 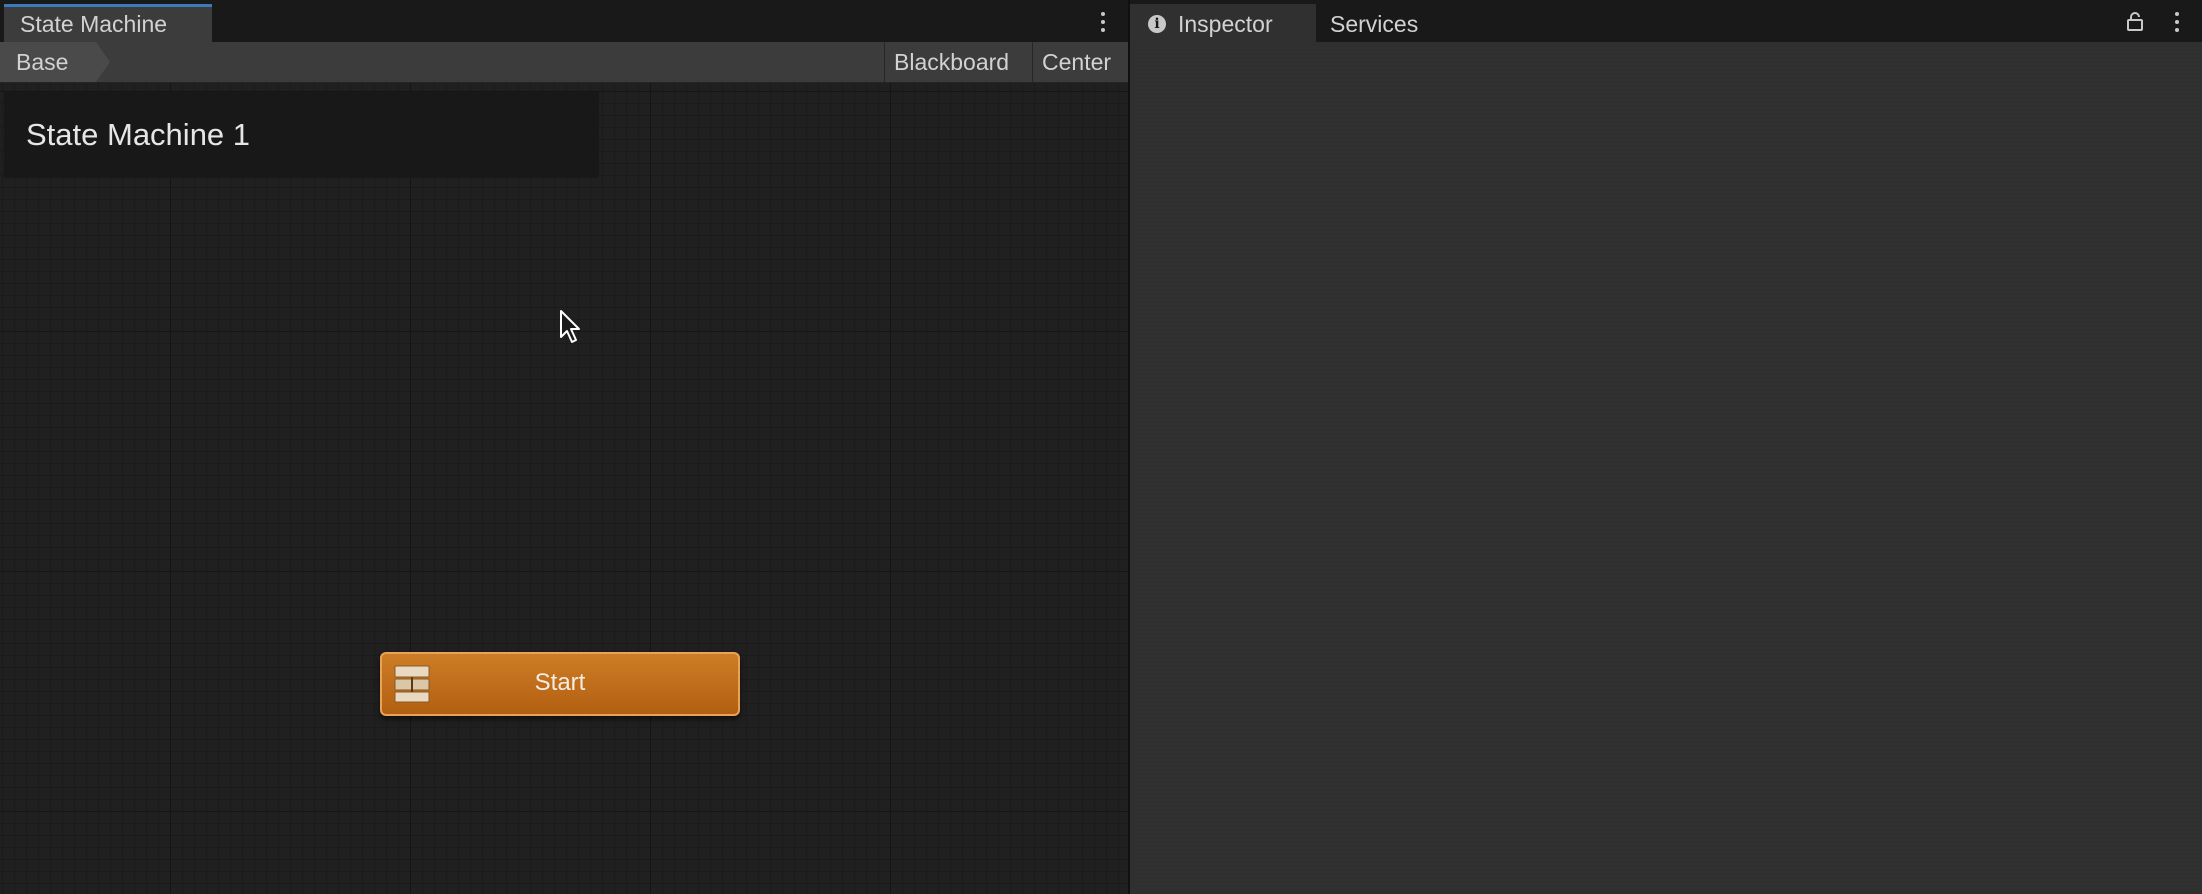 What do you see at coordinates (570, 326) in the screenshot?
I see `mouse-cursor-icon` at bounding box center [570, 326].